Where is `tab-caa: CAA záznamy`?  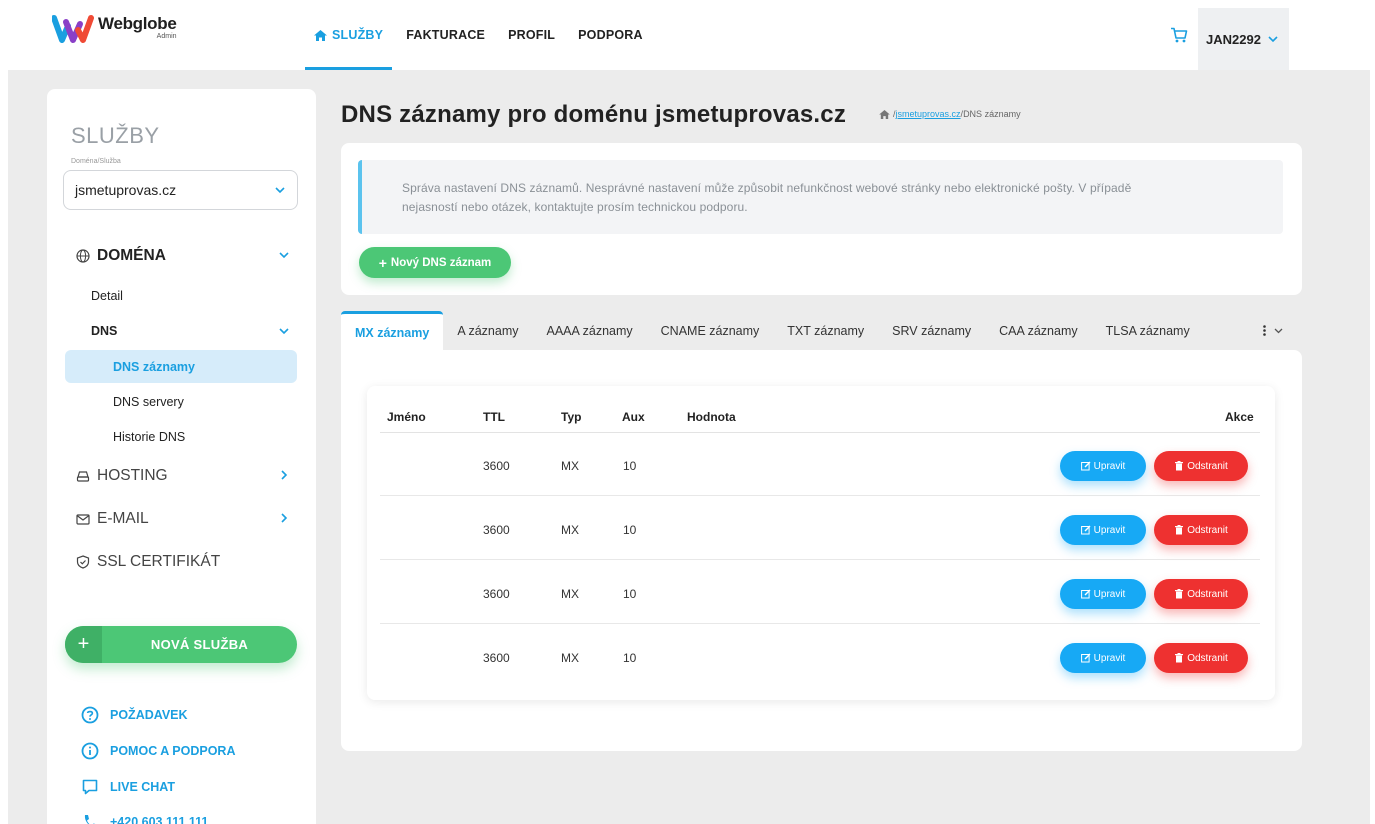 tab-caa: CAA záznamy is located at coordinates (1038, 330).